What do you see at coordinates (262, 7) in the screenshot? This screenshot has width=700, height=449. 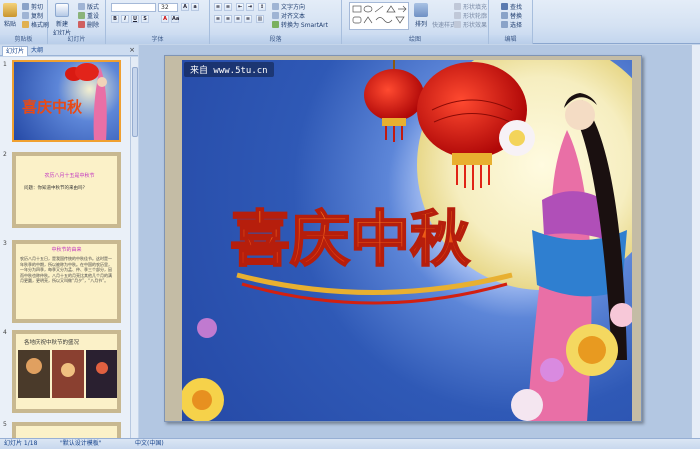 I see `line-spacing-button: ↕` at bounding box center [262, 7].